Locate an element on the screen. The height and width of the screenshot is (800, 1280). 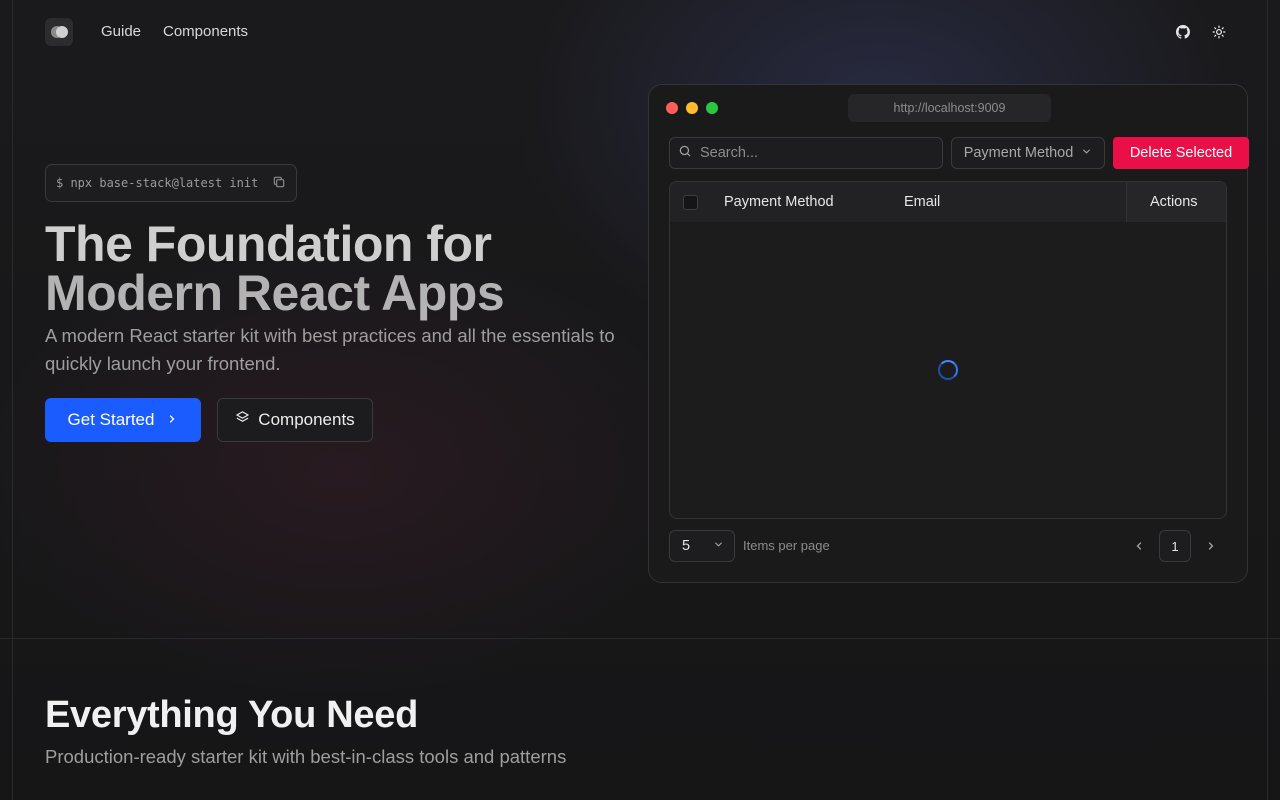
url-bar: http://localhost:9009 is located at coordinates (949, 108).